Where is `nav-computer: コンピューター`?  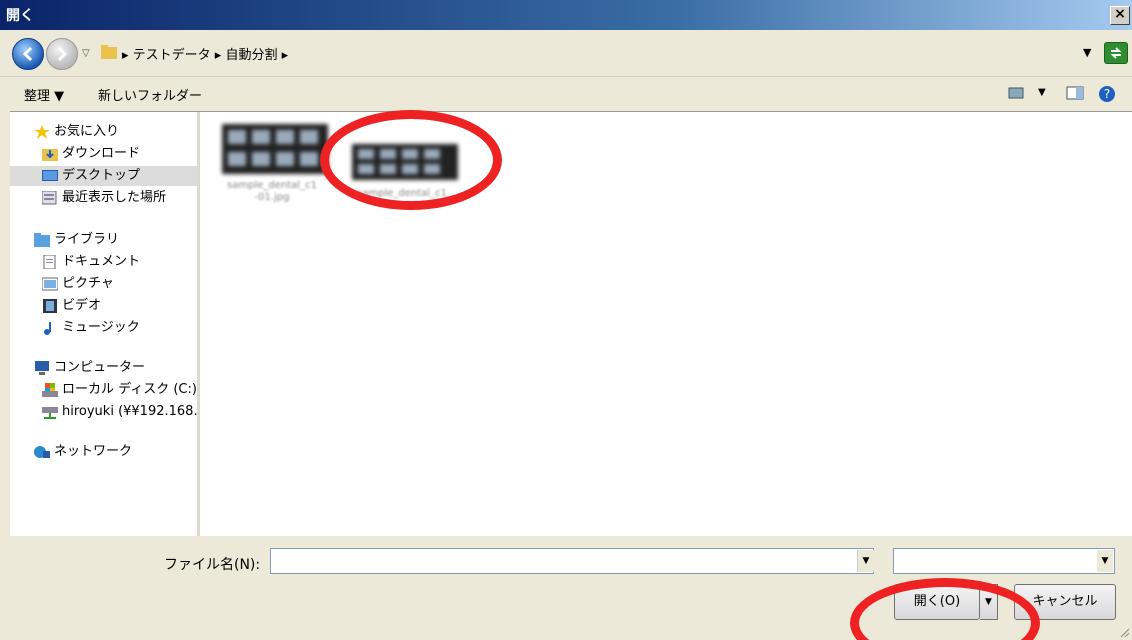
nav-computer: コンピューター is located at coordinates (103, 368).